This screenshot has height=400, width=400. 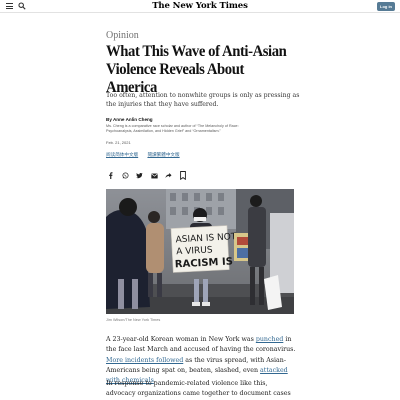 I want to click on login-button: Log in, so click(x=386, y=6).